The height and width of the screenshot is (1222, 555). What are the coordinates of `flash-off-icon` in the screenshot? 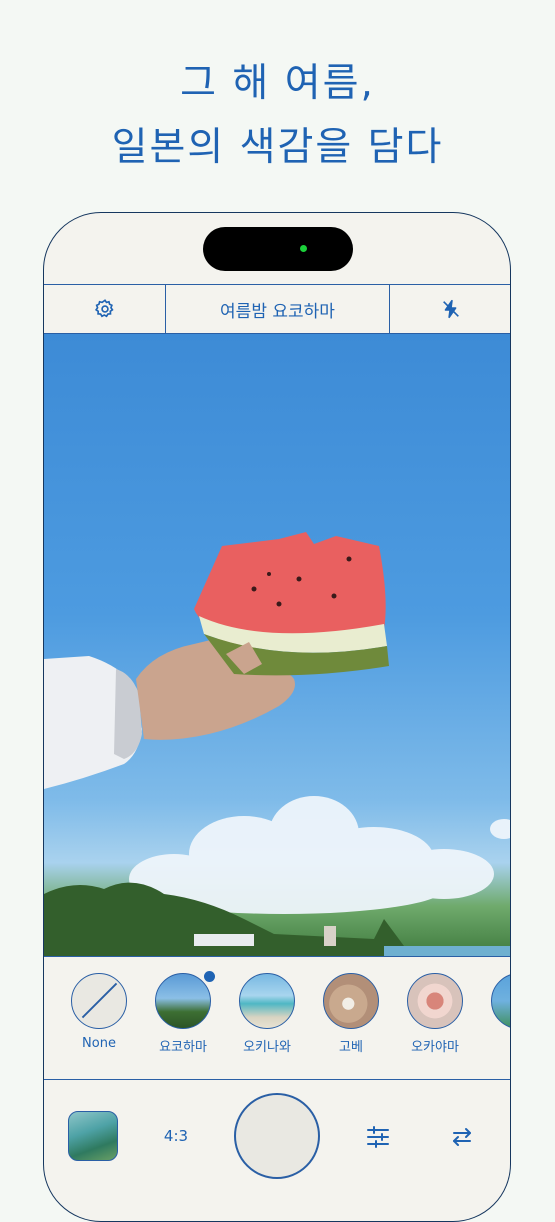 It's located at (451, 309).